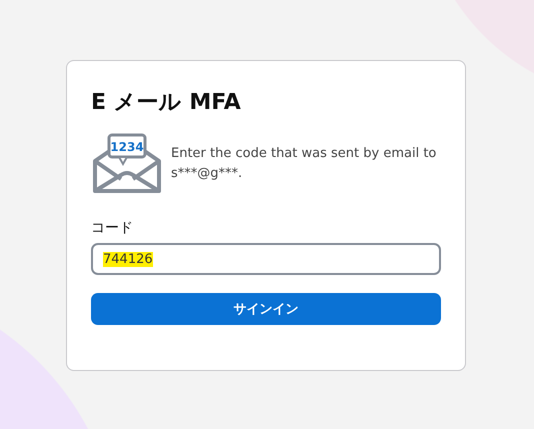 This screenshot has width=534, height=429. I want to click on sign-in-button: サインイン, so click(266, 309).